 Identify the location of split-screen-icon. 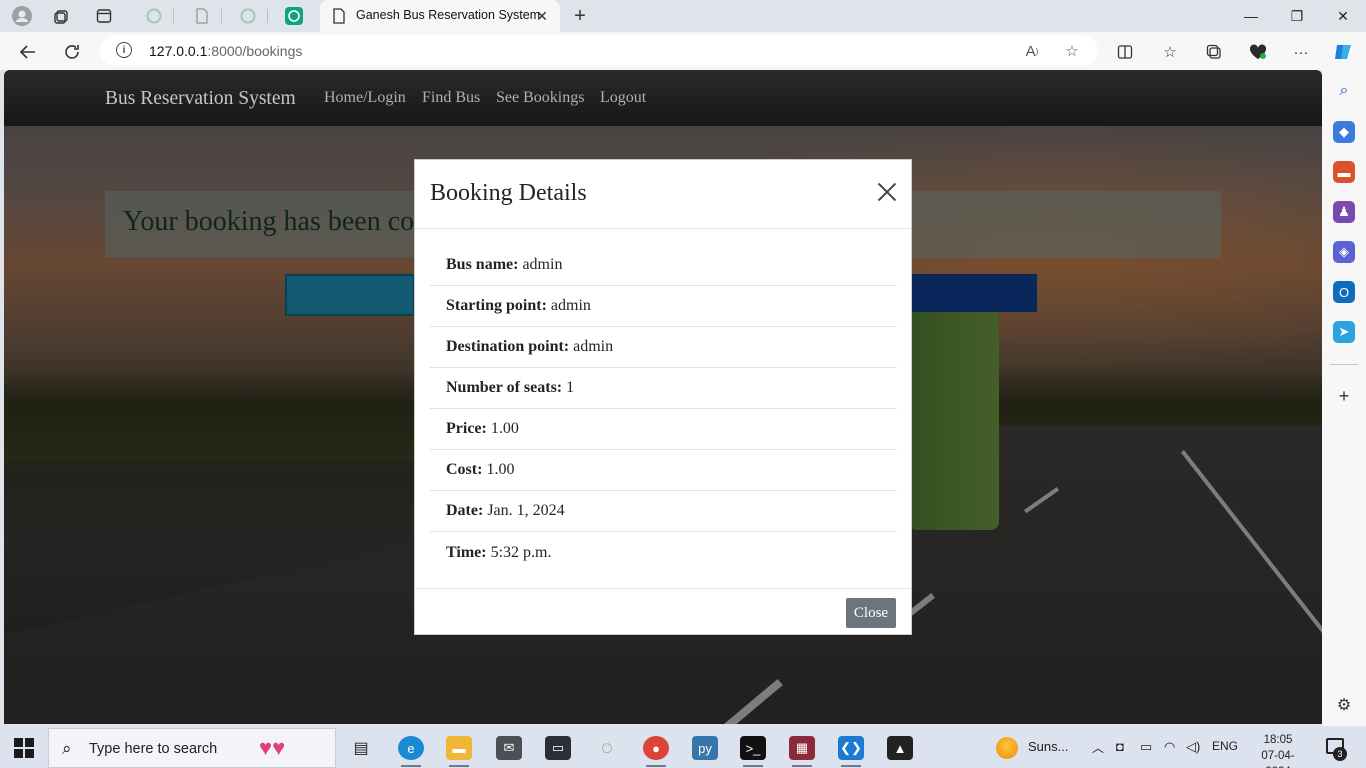
(1125, 52).